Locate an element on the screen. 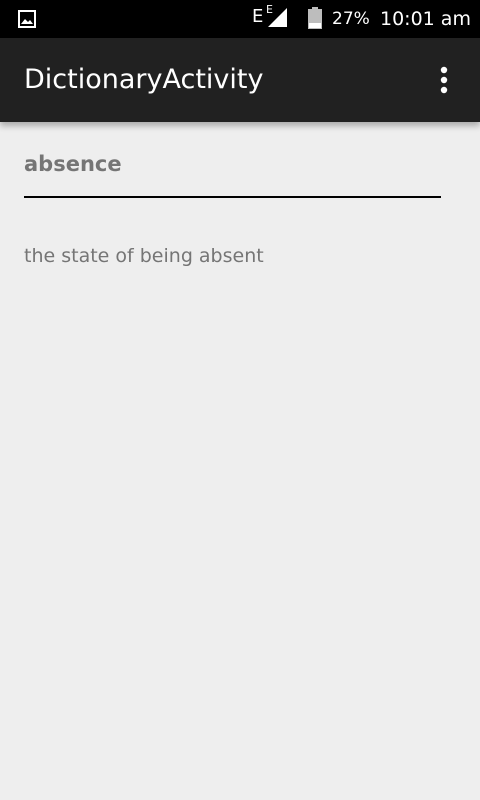 This screenshot has height=800, width=480. definition-text: the state of being absent is located at coordinates (144, 256).